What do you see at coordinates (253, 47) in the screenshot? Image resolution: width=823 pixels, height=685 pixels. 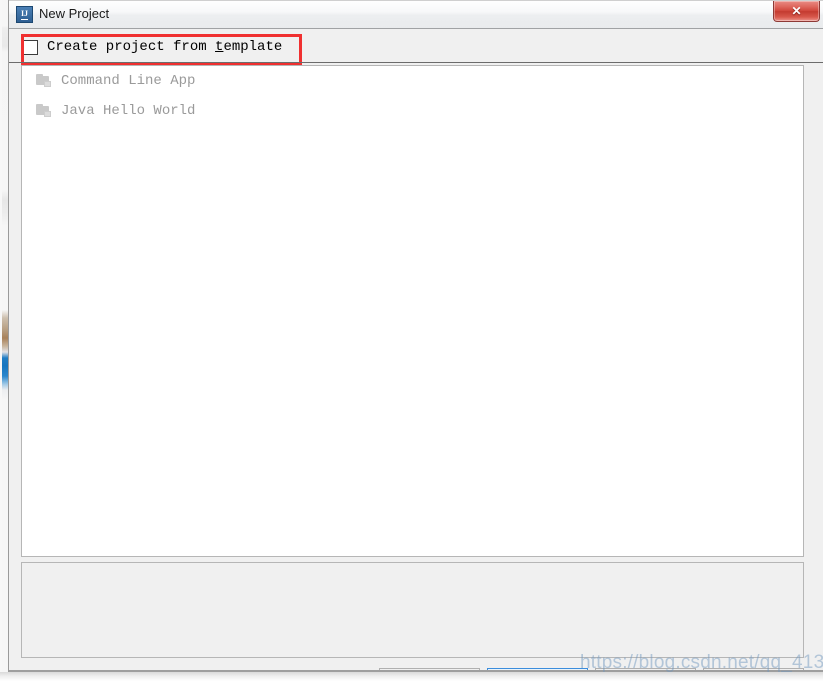 I see `label-text-after: emplate` at bounding box center [253, 47].